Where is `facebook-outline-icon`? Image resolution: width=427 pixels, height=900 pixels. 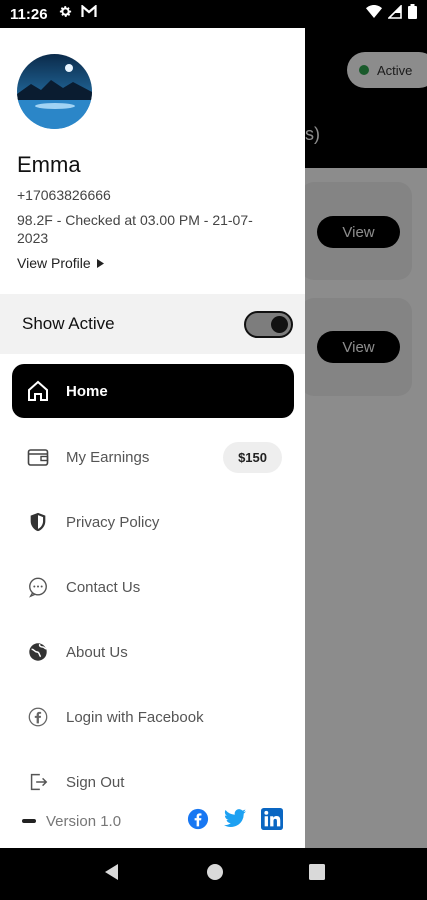 facebook-outline-icon is located at coordinates (38, 717).